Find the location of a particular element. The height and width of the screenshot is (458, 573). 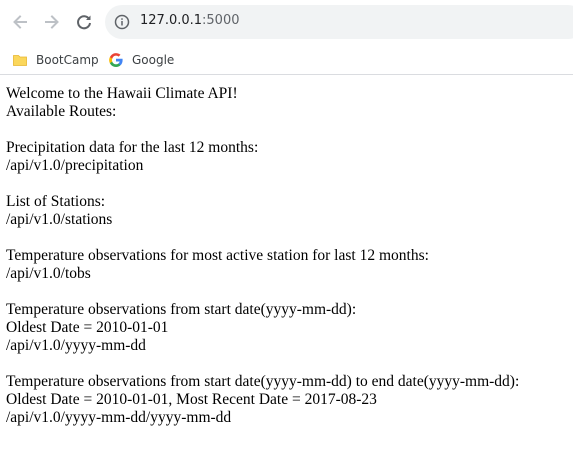

address-bar: 127.0.0.1:5000 is located at coordinates (339, 22).